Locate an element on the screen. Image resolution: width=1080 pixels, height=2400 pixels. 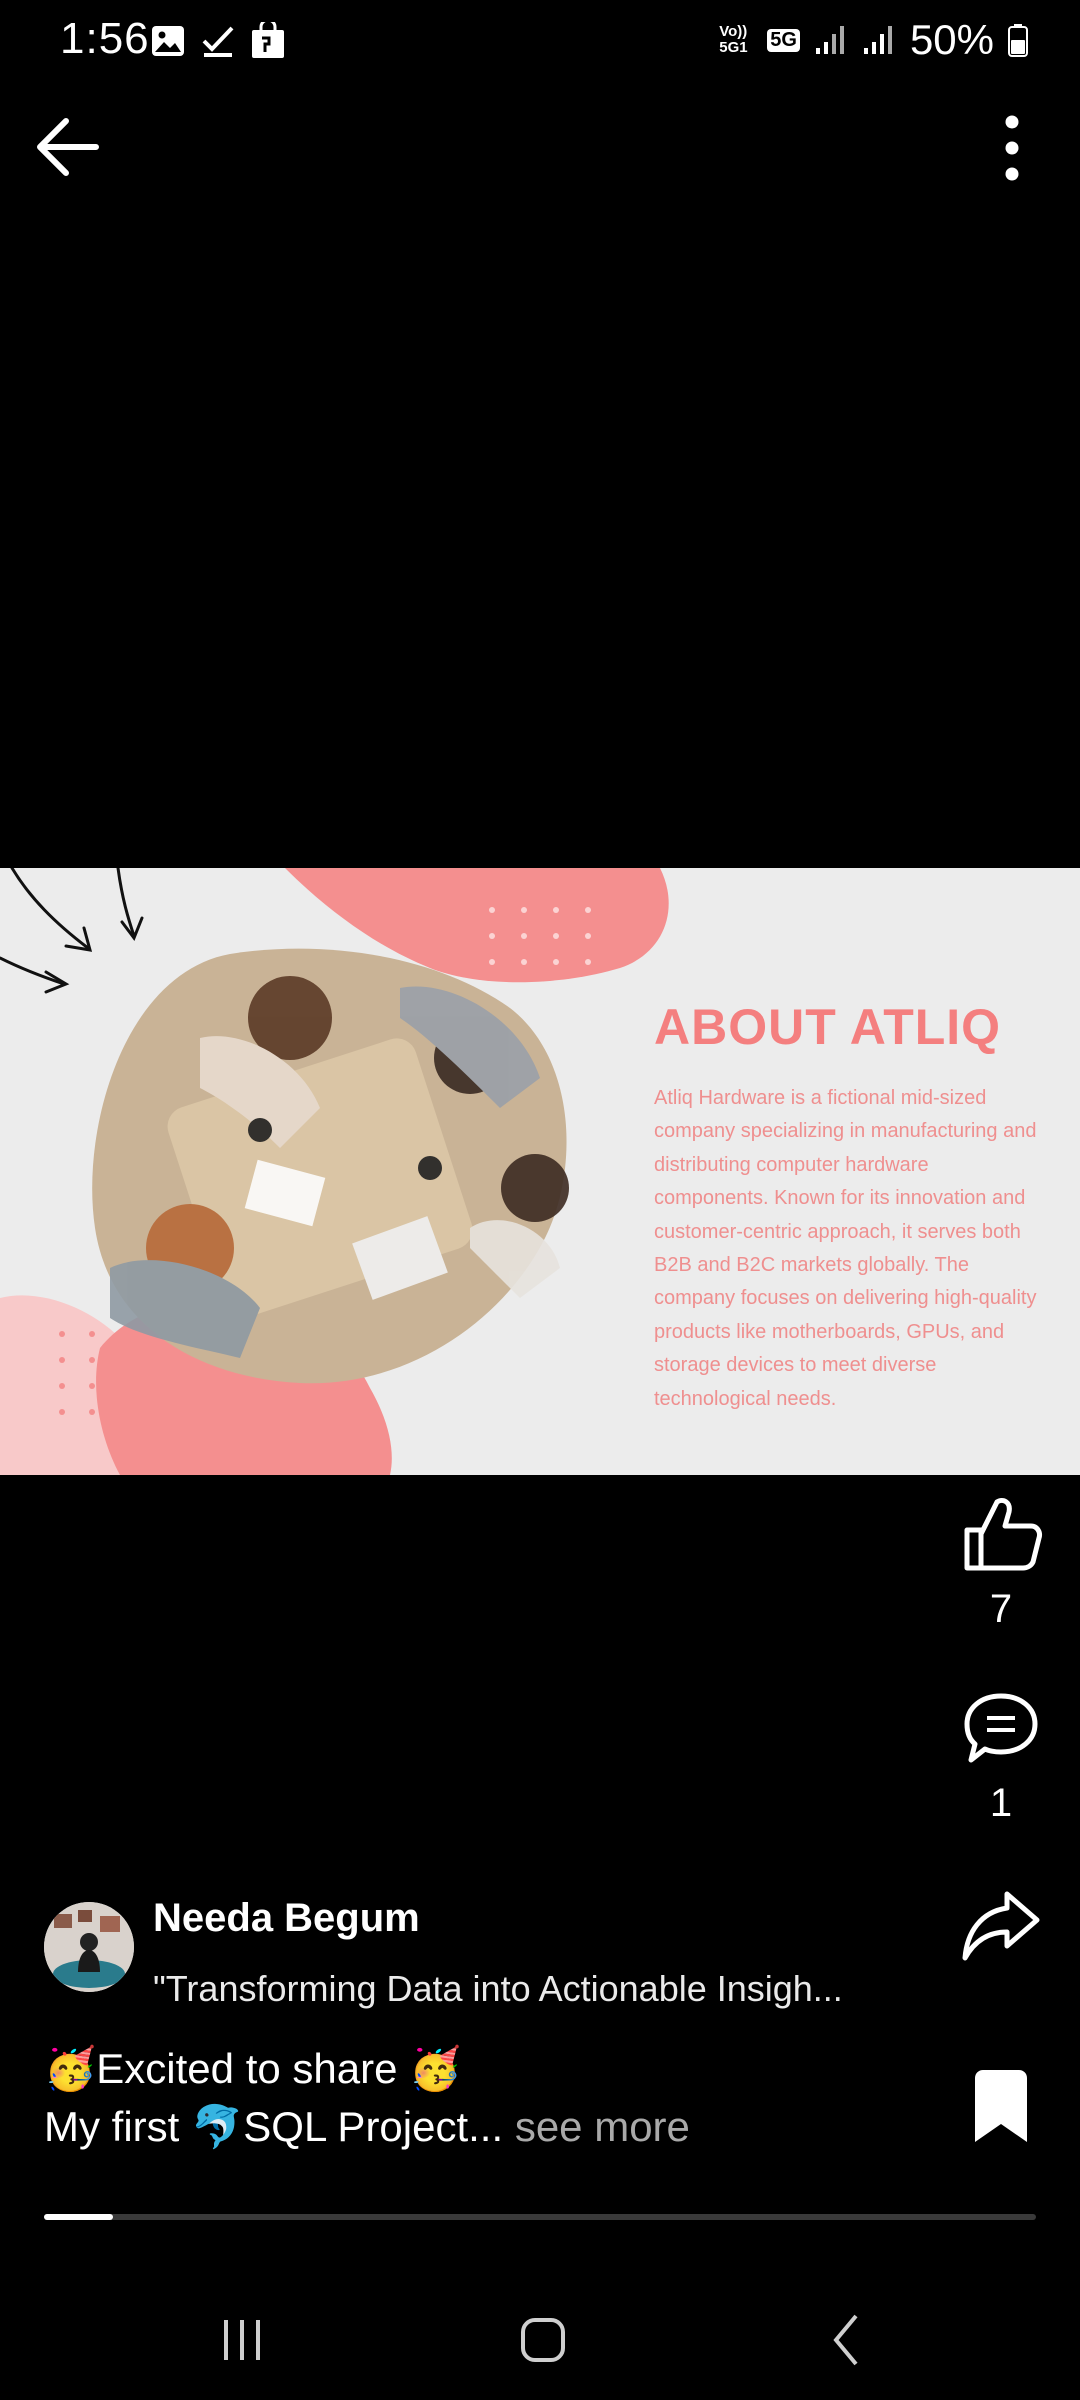
caption-line-2: My first 🐬SQL Project... see more is located at coordinates (367, 2127).